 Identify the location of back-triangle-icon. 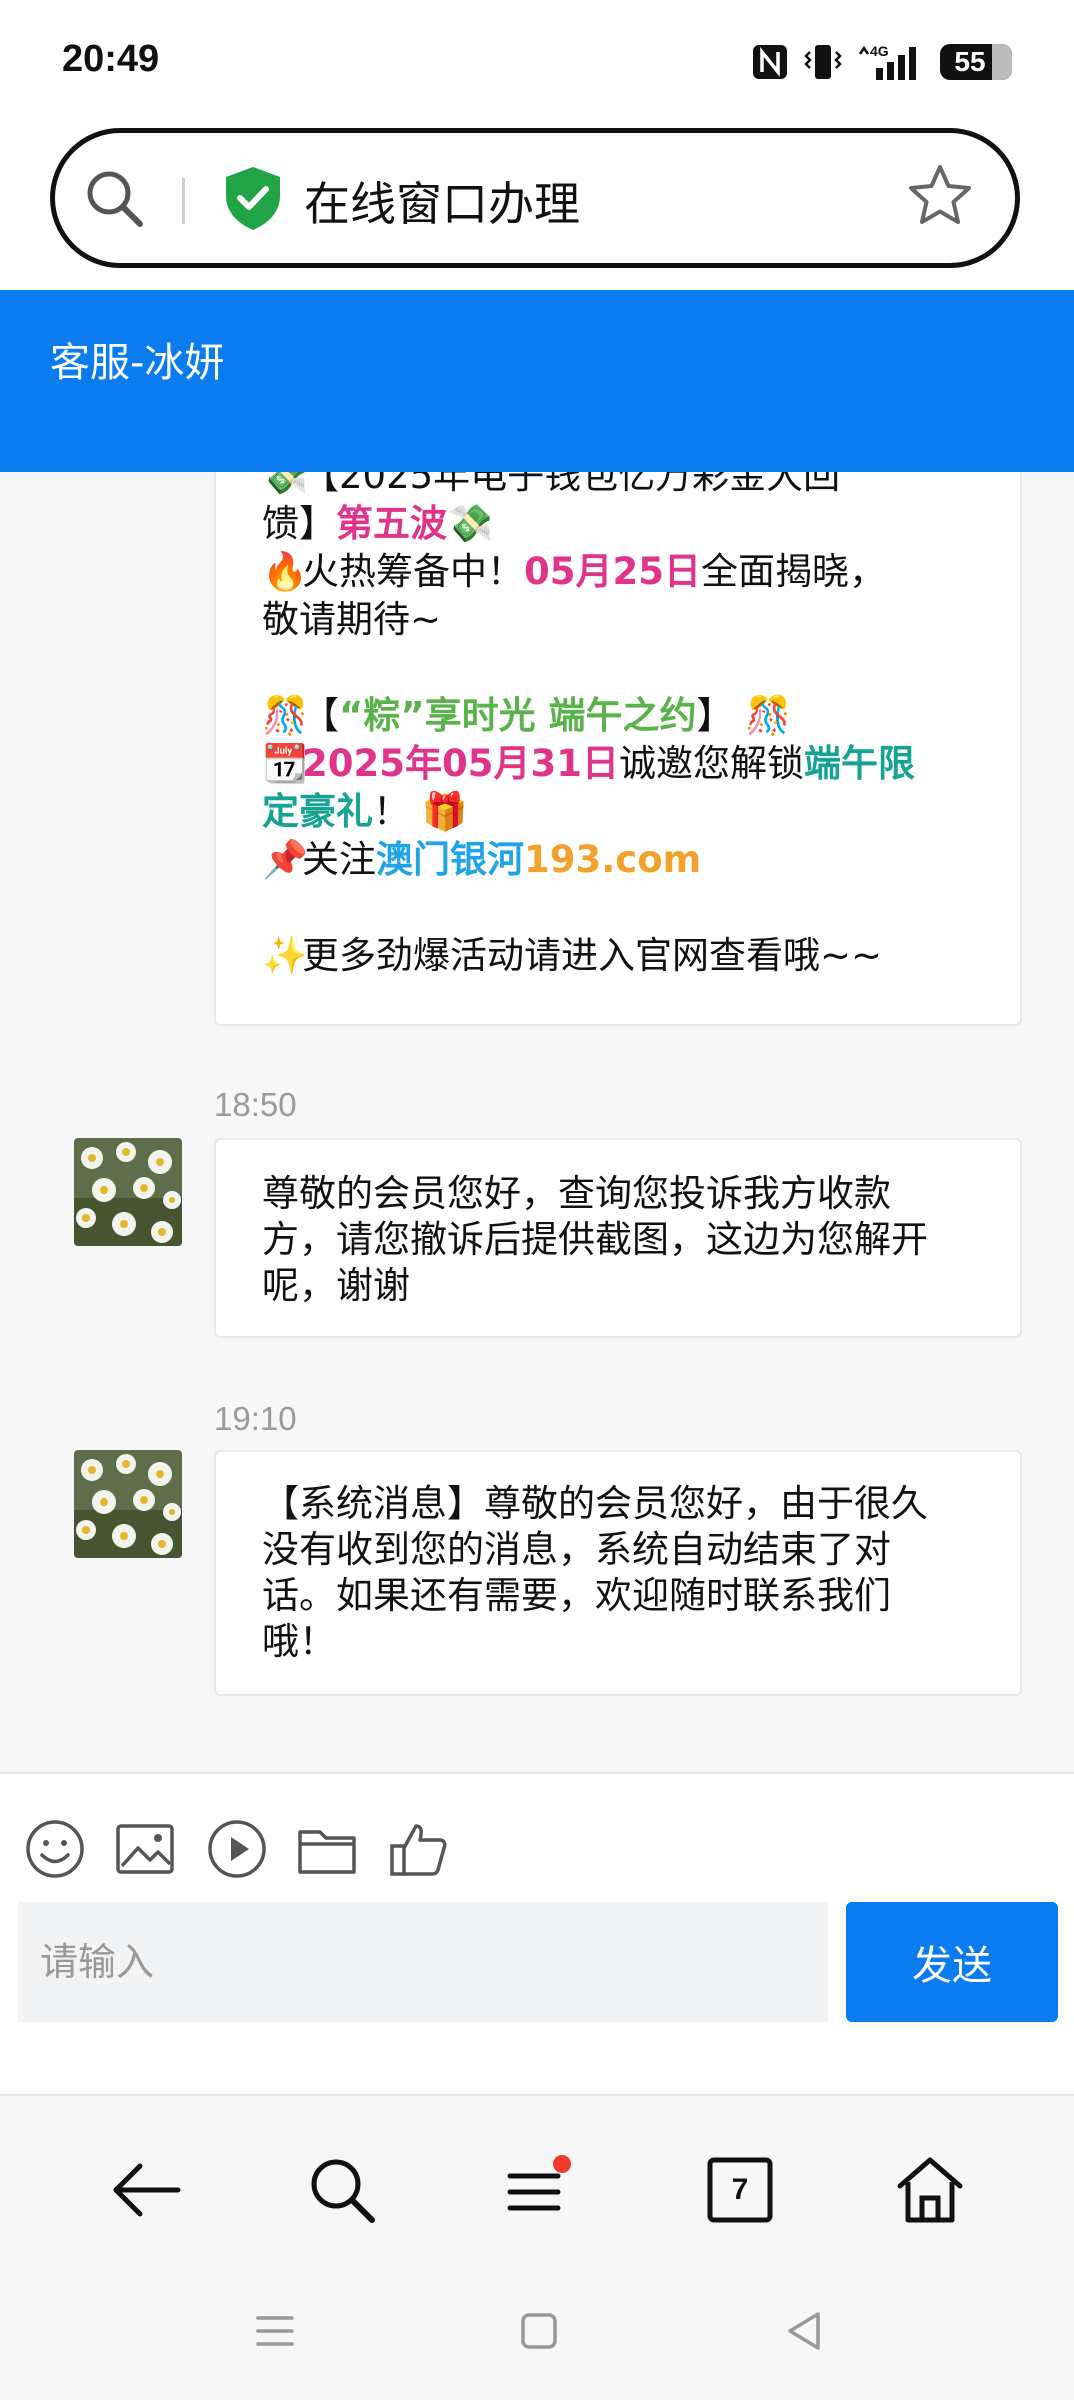
(805, 2331).